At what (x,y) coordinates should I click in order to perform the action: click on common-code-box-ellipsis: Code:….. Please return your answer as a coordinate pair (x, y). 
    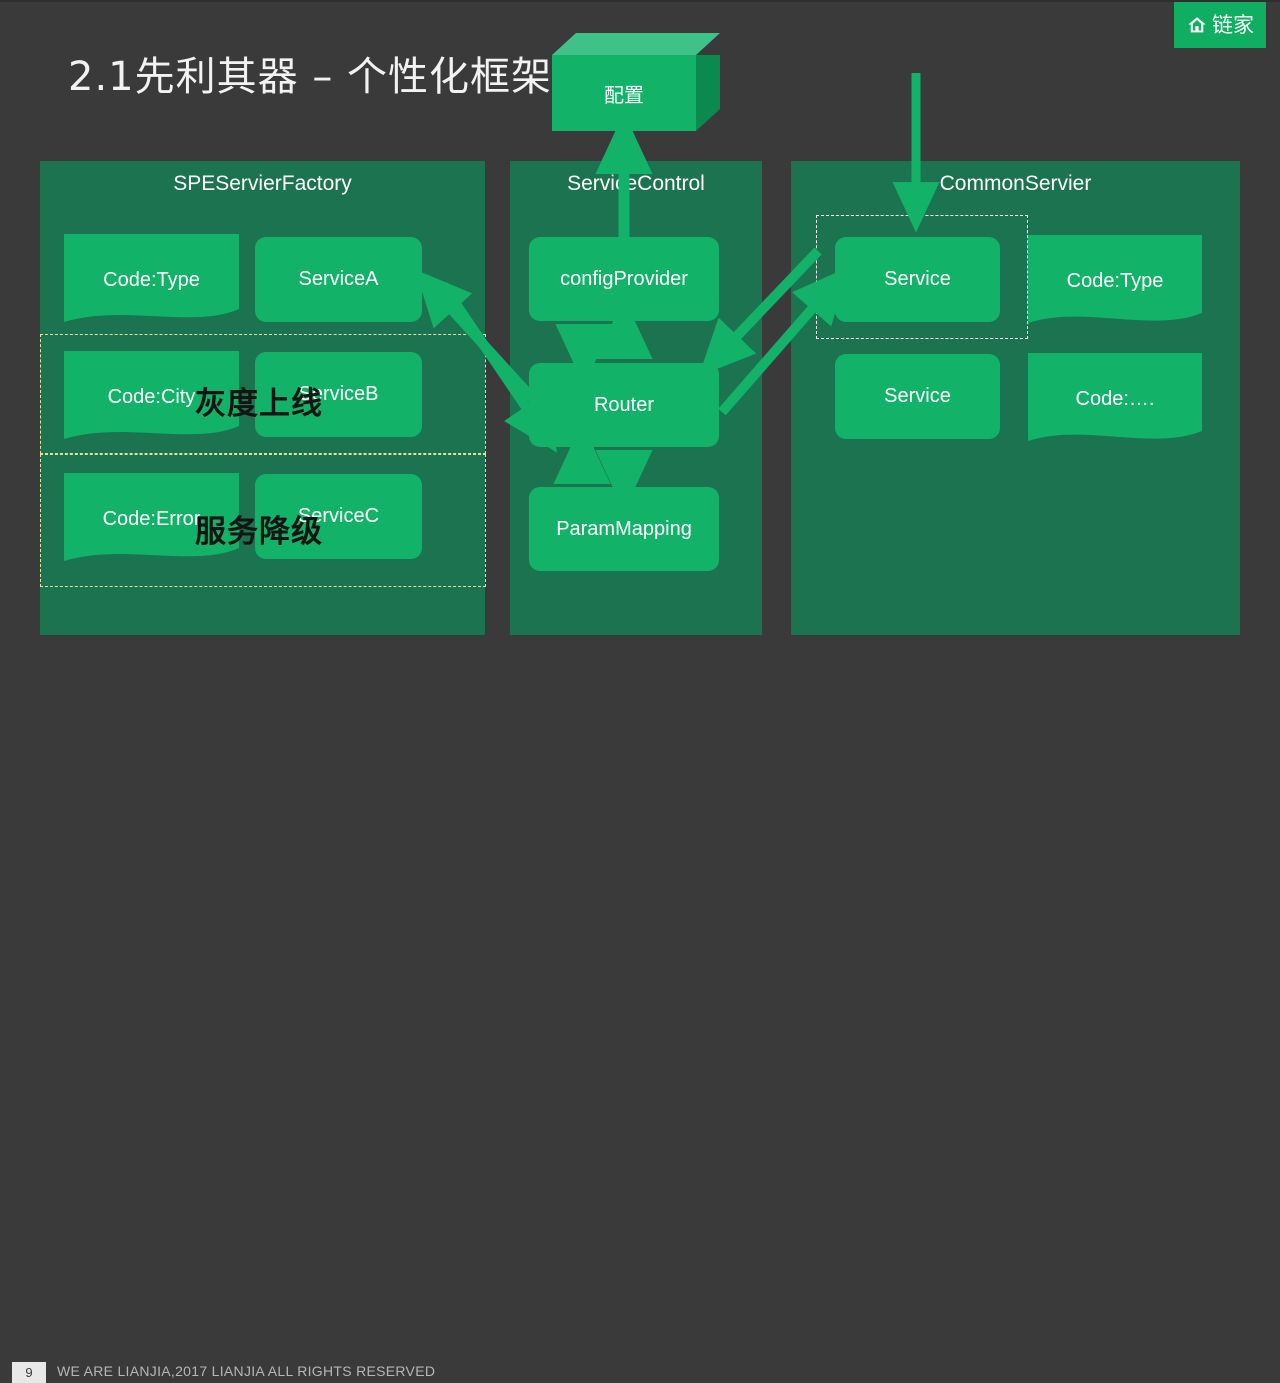
    Looking at the image, I should click on (1115, 399).